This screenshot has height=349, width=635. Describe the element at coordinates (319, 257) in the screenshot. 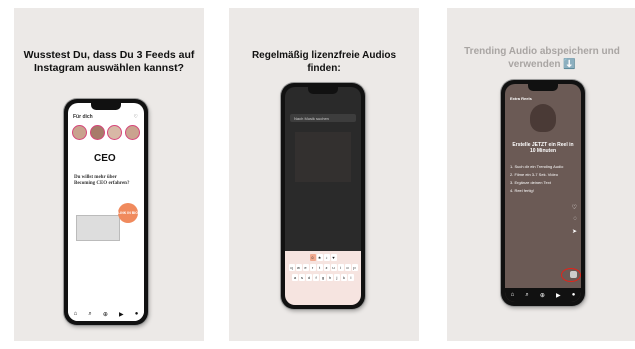

I see `emoji-key: ★` at that location.